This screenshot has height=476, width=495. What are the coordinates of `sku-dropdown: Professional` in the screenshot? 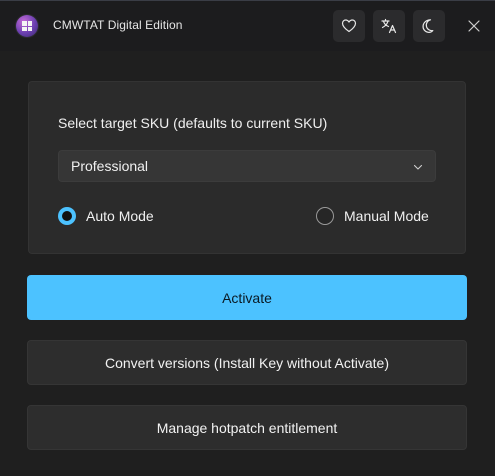 It's located at (247, 166).